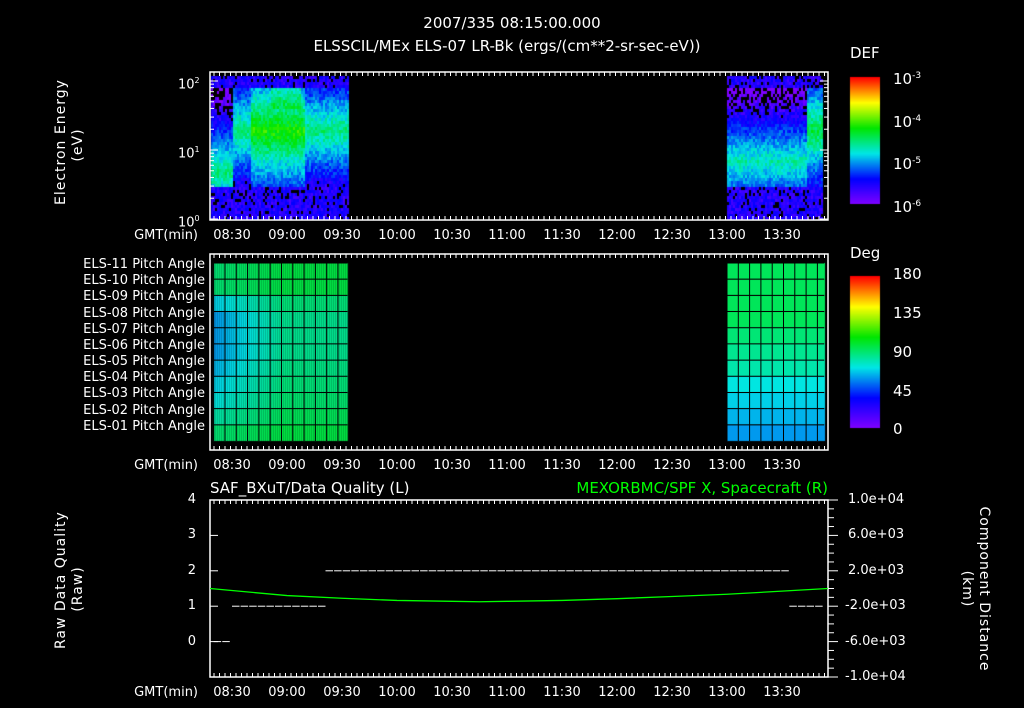  What do you see at coordinates (144, 345) in the screenshot?
I see `pitch-angle-row-label: ELS-06 Pitch Angle` at bounding box center [144, 345].